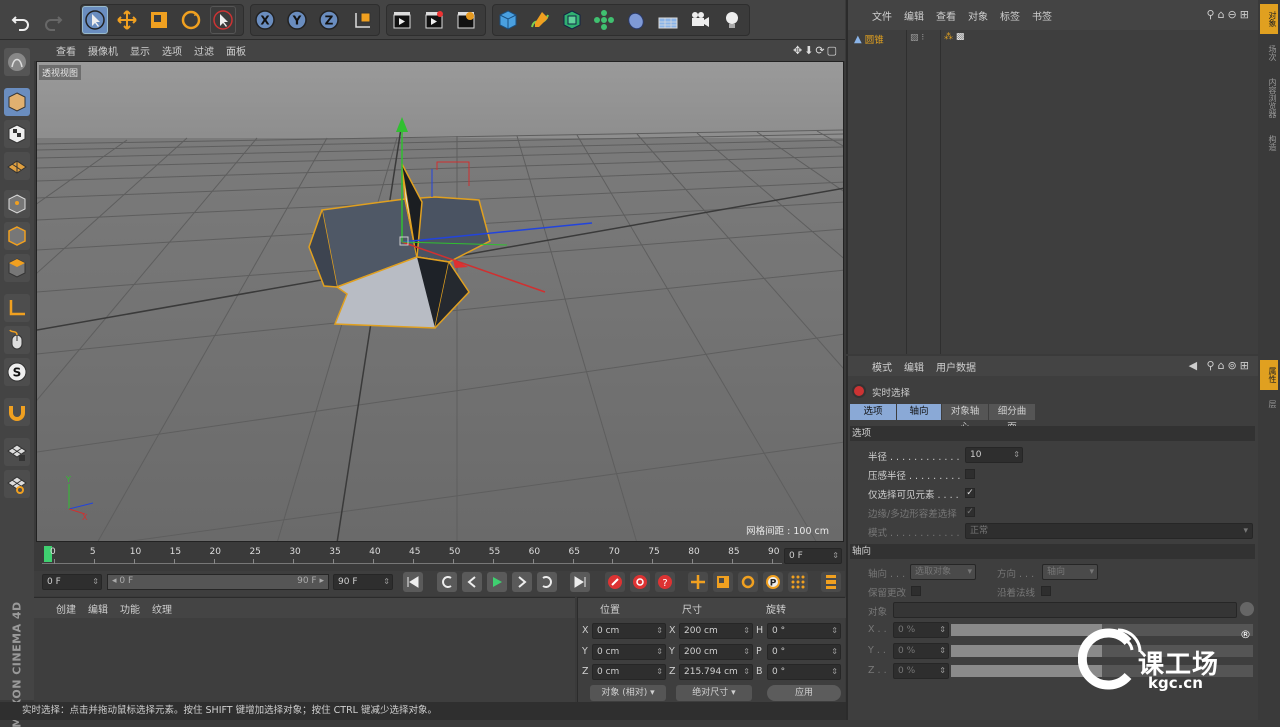 Image resolution: width=1280 pixels, height=727 pixels. I want to click on prev-key-icon, so click(447, 582).